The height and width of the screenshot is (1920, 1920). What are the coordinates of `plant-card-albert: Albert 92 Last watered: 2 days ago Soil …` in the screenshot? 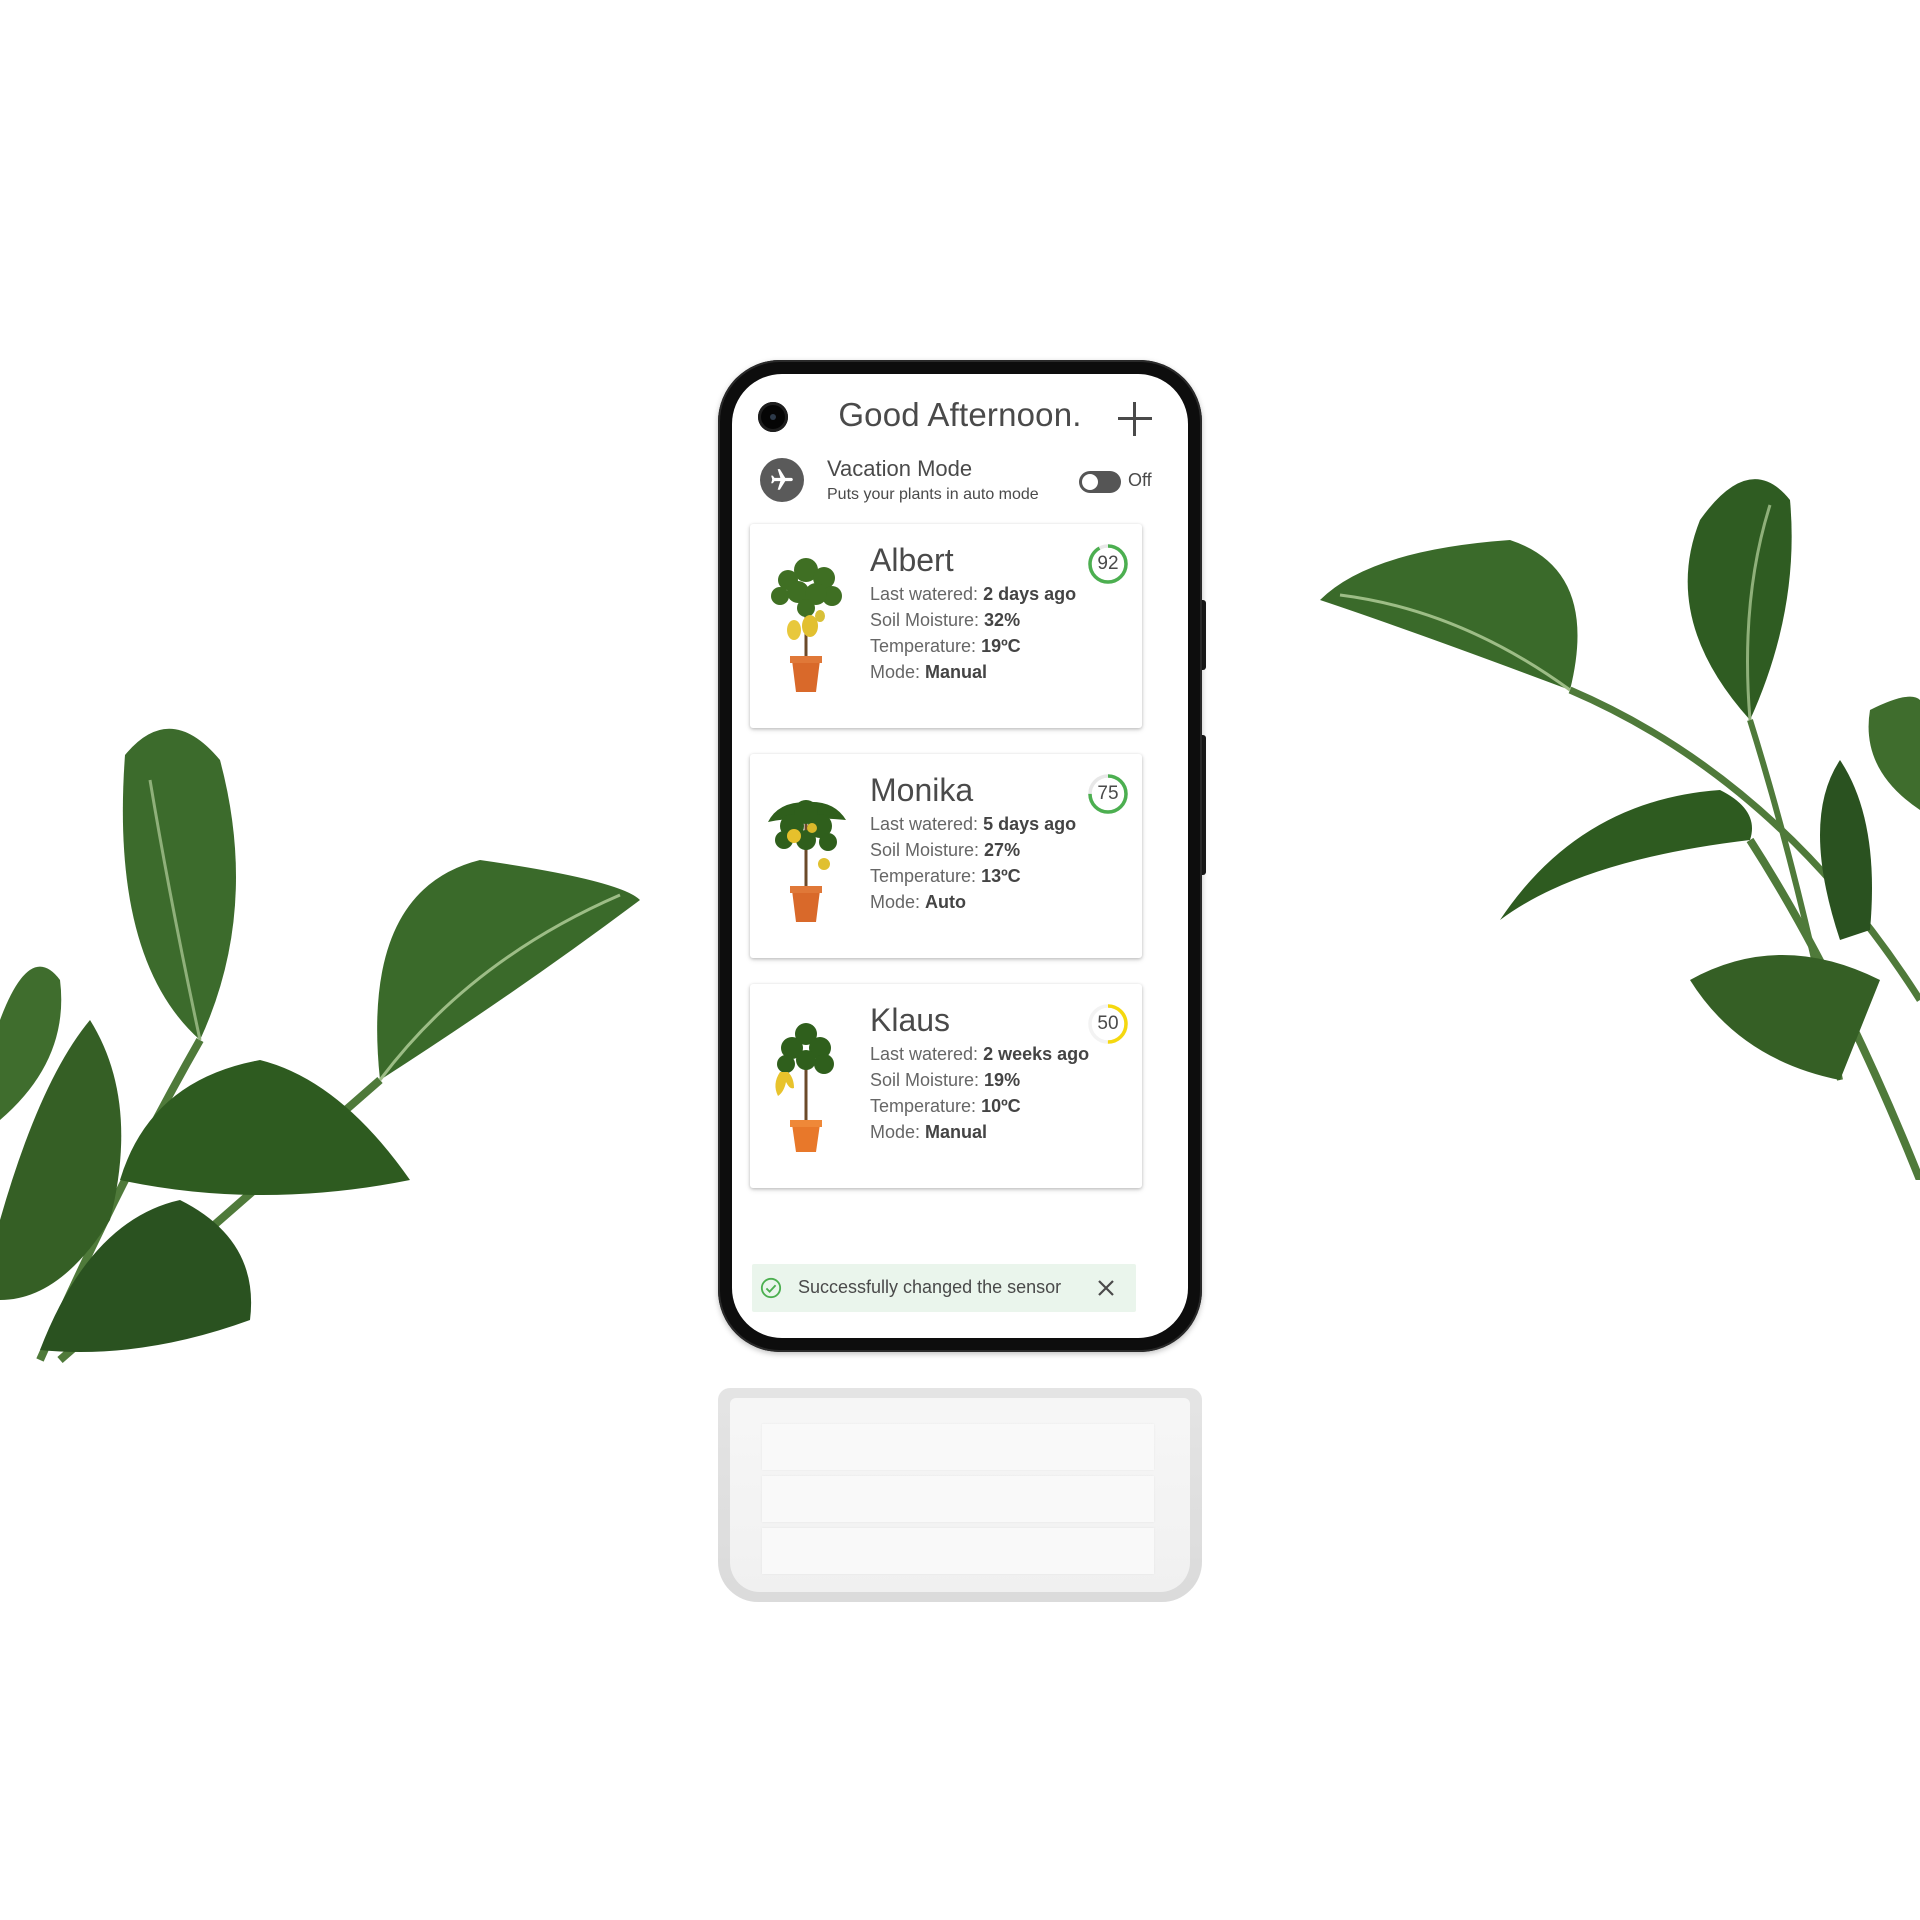 It's located at (946, 626).